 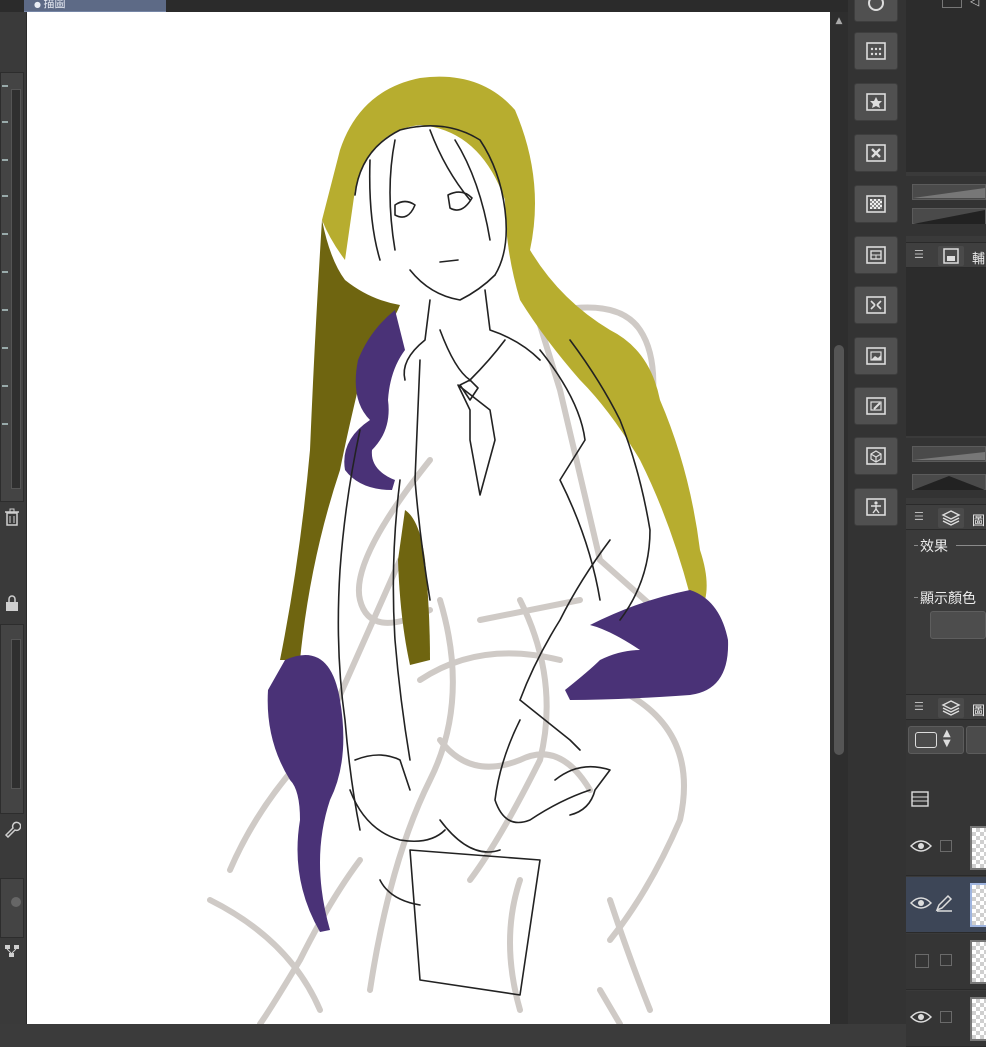 I want to click on left-side-panel, so click(x=13, y=518).